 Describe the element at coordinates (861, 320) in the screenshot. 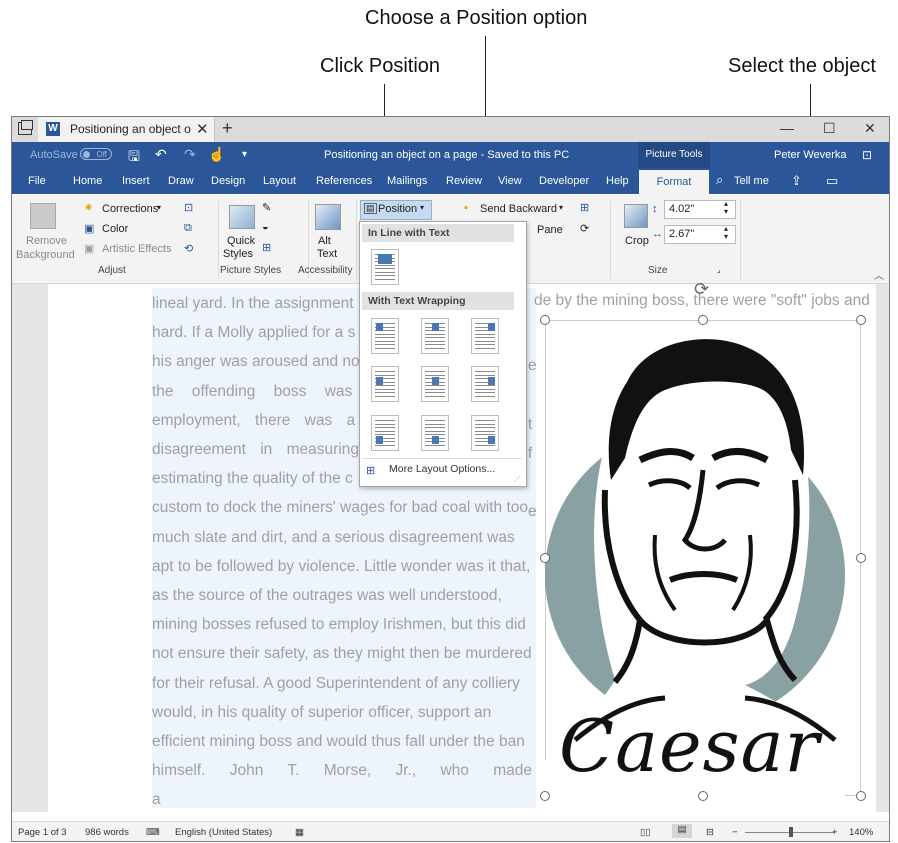

I see `resize-handle-ne` at that location.